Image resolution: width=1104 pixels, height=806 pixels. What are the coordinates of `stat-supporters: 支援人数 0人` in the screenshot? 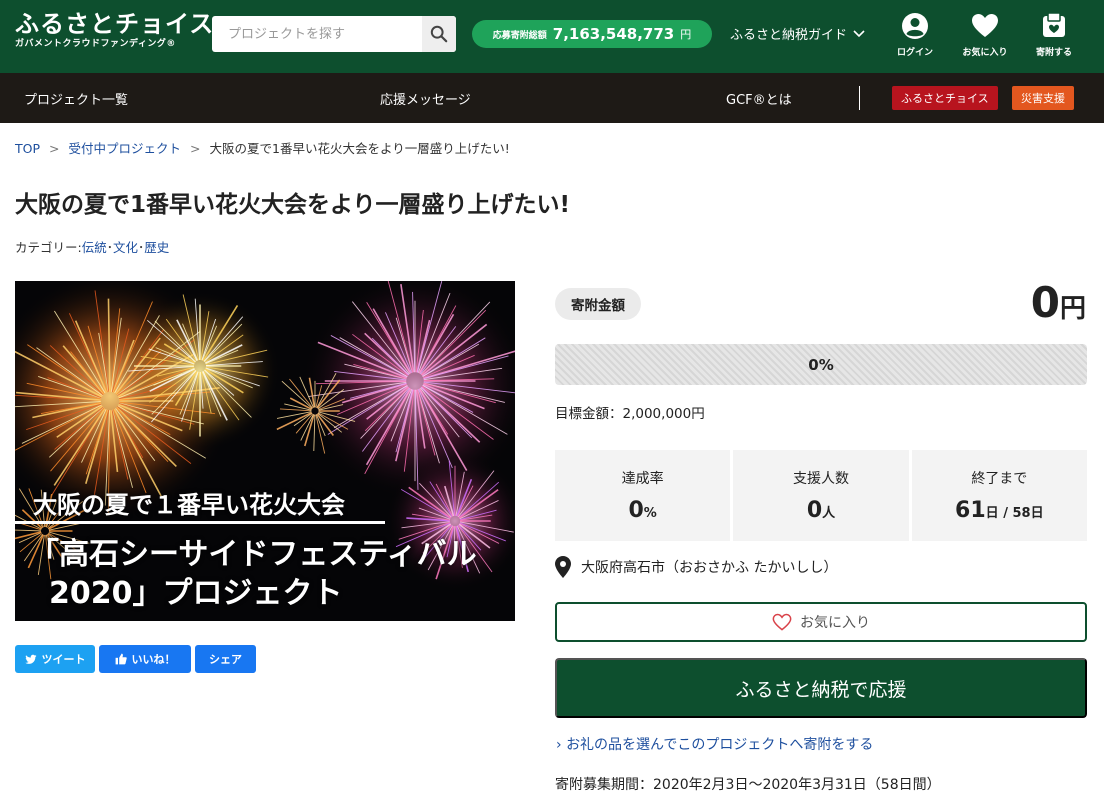 It's located at (821, 495).